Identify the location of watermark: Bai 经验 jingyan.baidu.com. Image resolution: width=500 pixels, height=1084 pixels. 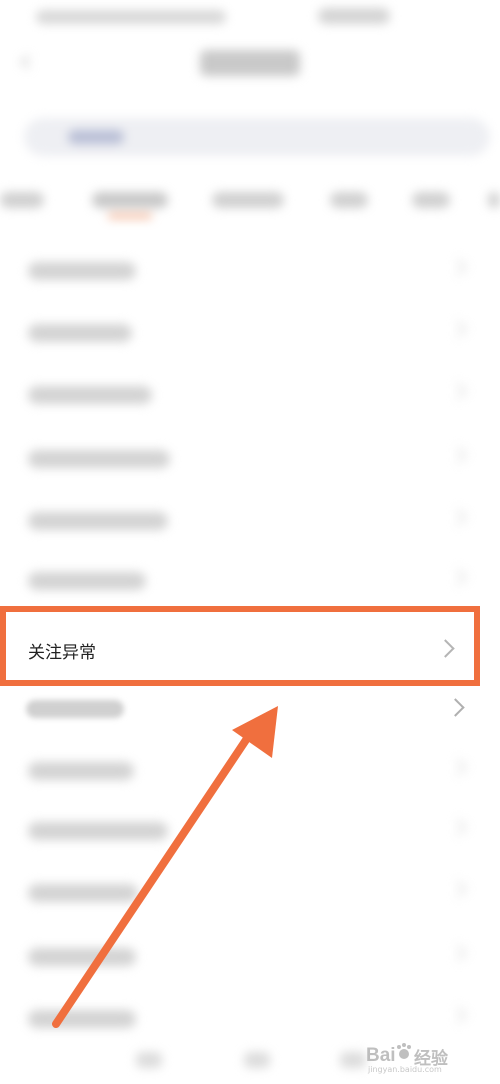
(426, 1060).